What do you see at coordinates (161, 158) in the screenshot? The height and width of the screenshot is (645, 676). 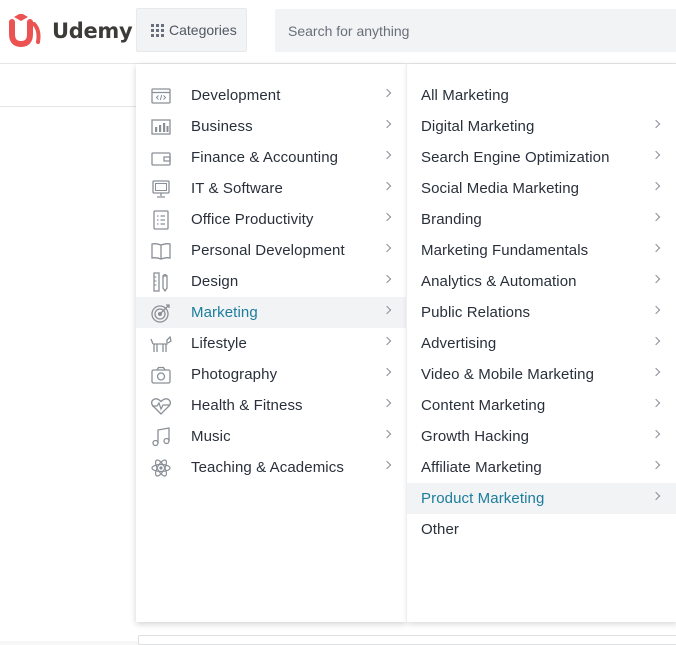 I see `wallet-icon` at bounding box center [161, 158].